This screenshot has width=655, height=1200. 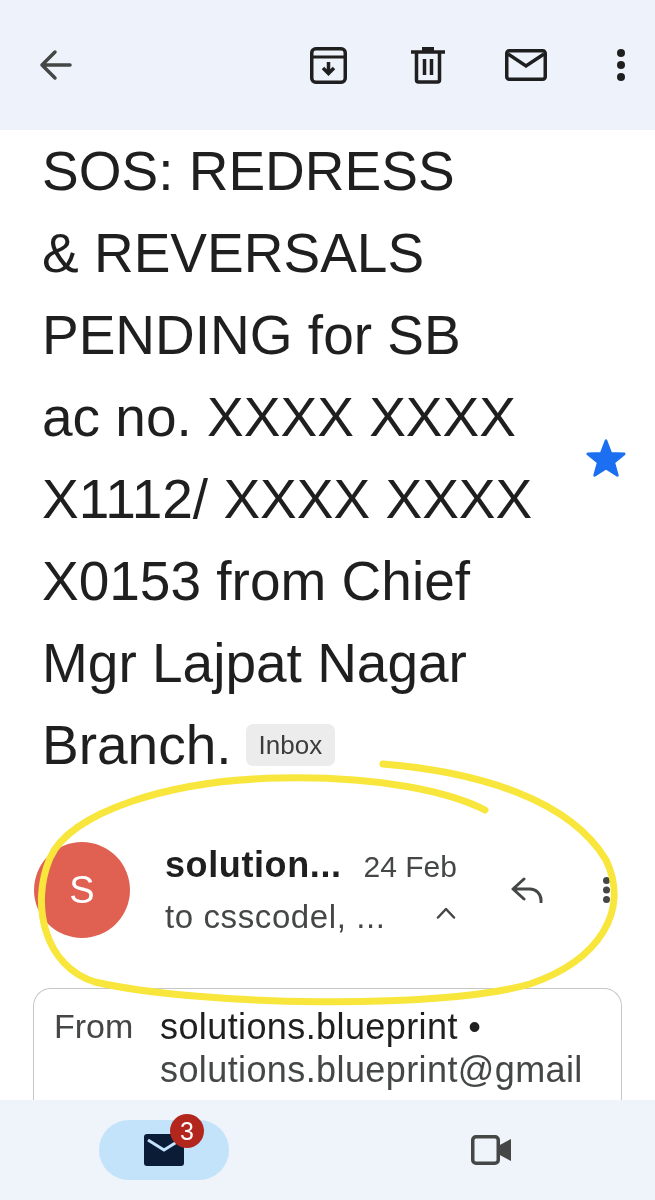 I want to click on mail-tab, so click(x=163, y=1150).